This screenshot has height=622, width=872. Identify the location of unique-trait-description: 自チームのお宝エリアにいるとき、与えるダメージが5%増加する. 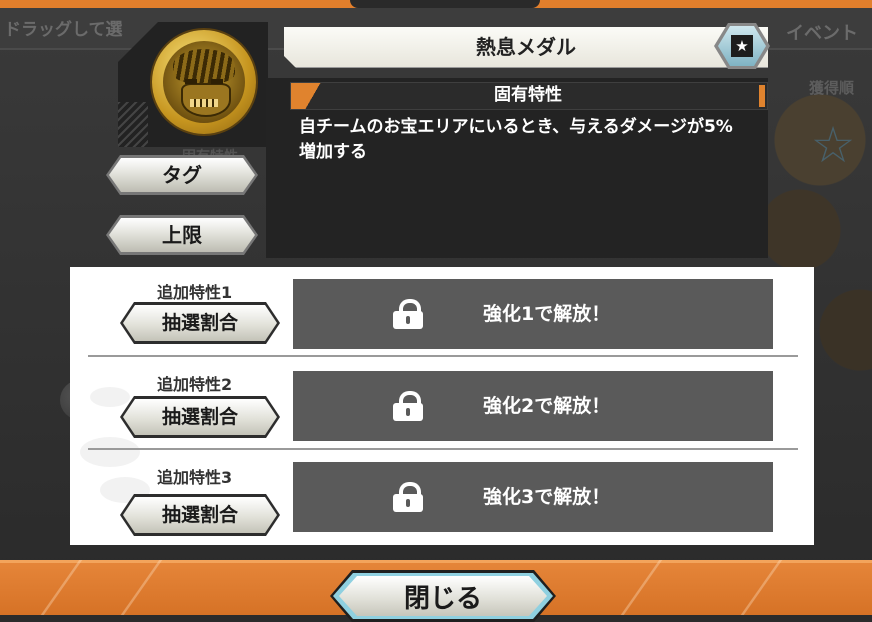
(516, 139).